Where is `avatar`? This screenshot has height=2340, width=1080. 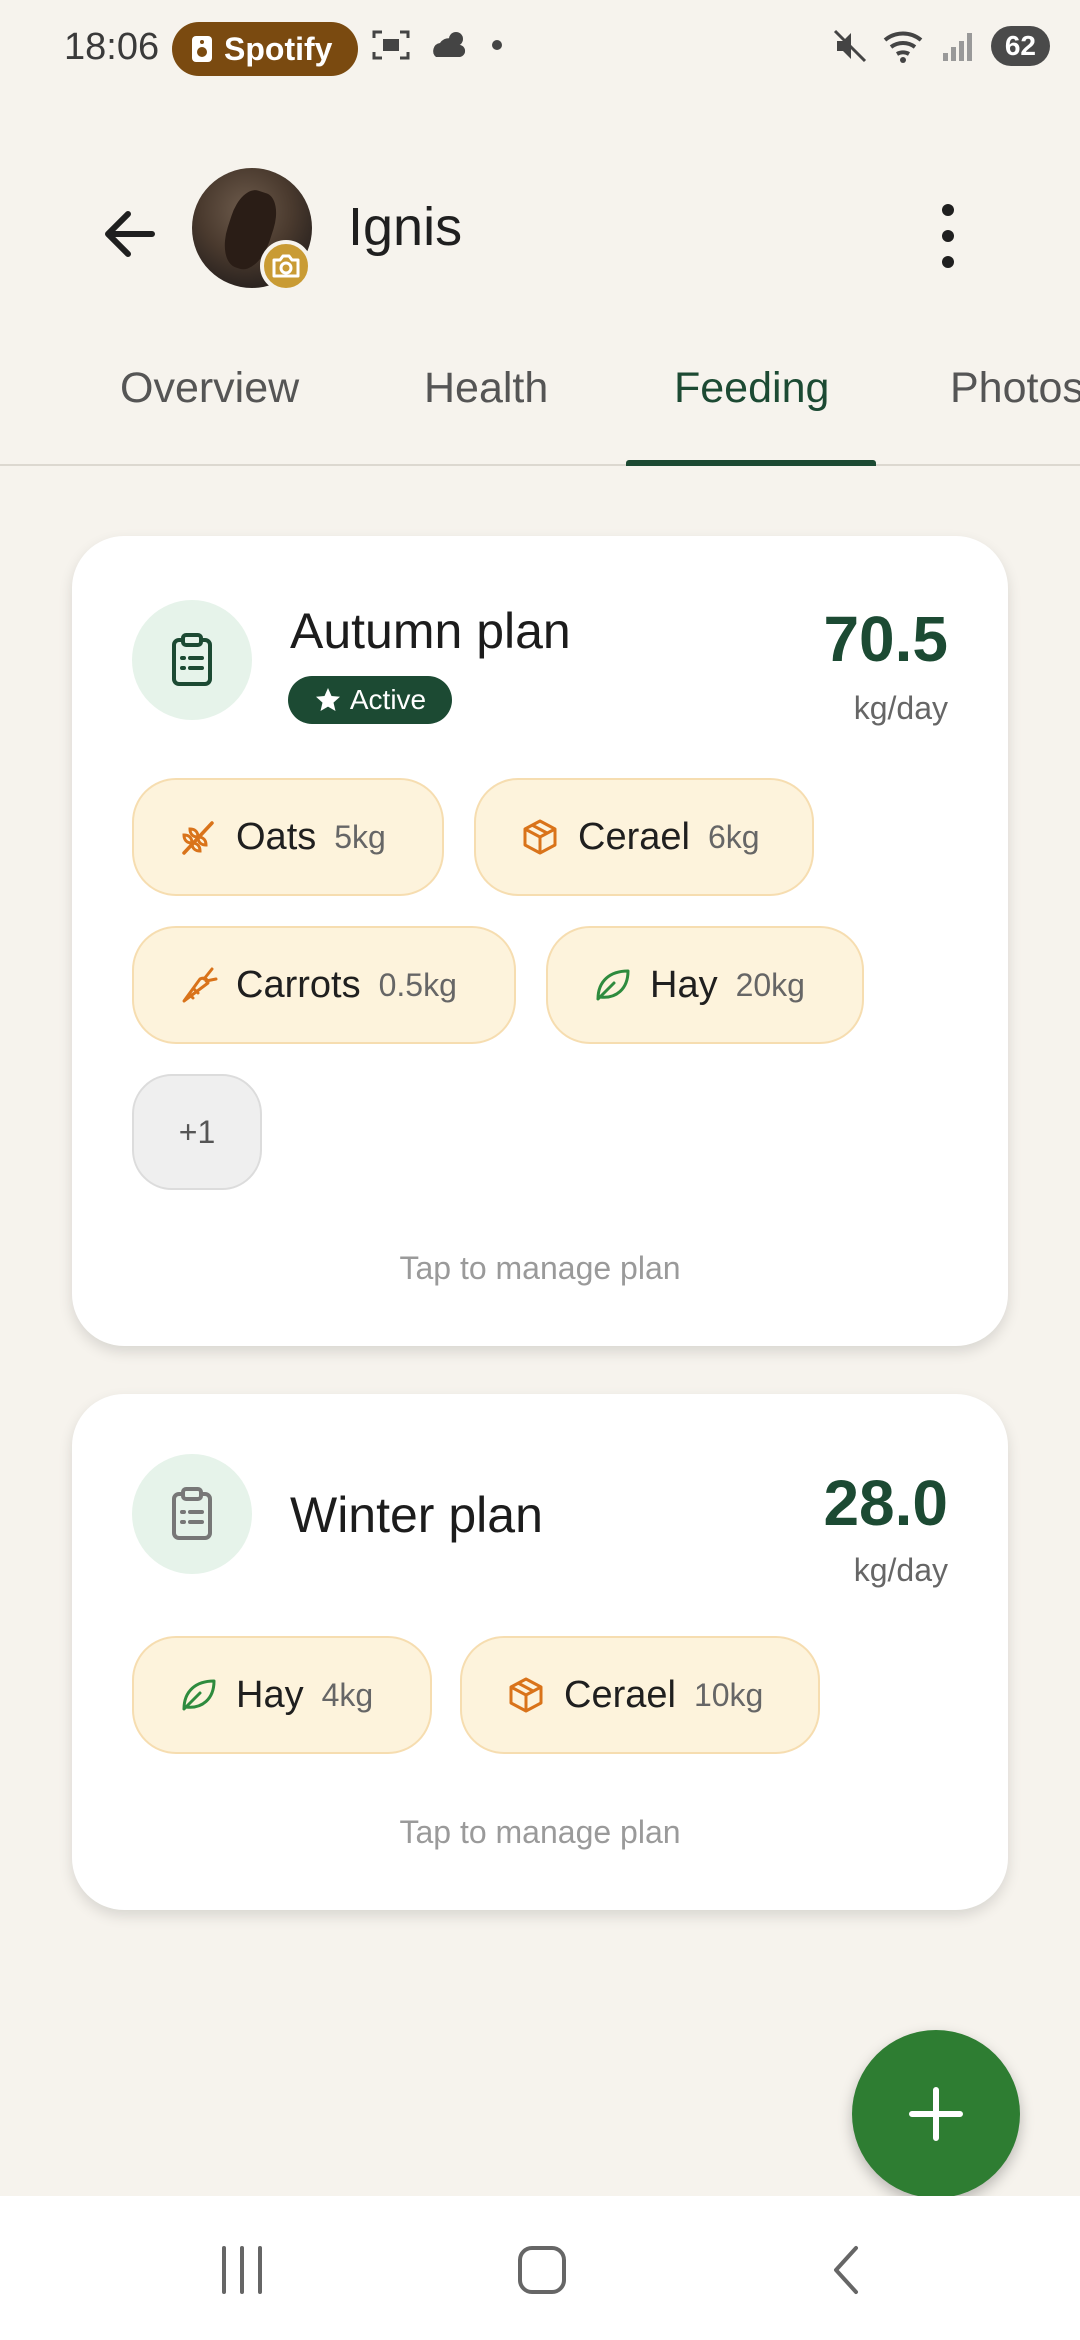
avatar is located at coordinates (252, 230).